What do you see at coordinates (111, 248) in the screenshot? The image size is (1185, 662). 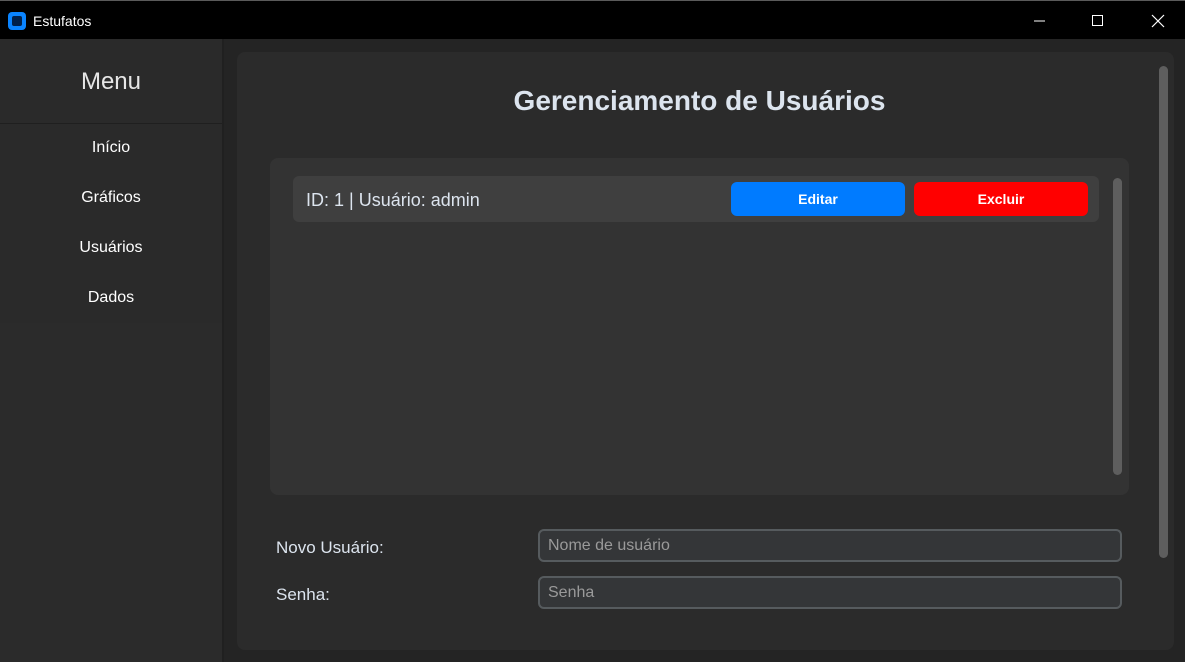 I see `sidebar-item-usuarios: Usuários` at bounding box center [111, 248].